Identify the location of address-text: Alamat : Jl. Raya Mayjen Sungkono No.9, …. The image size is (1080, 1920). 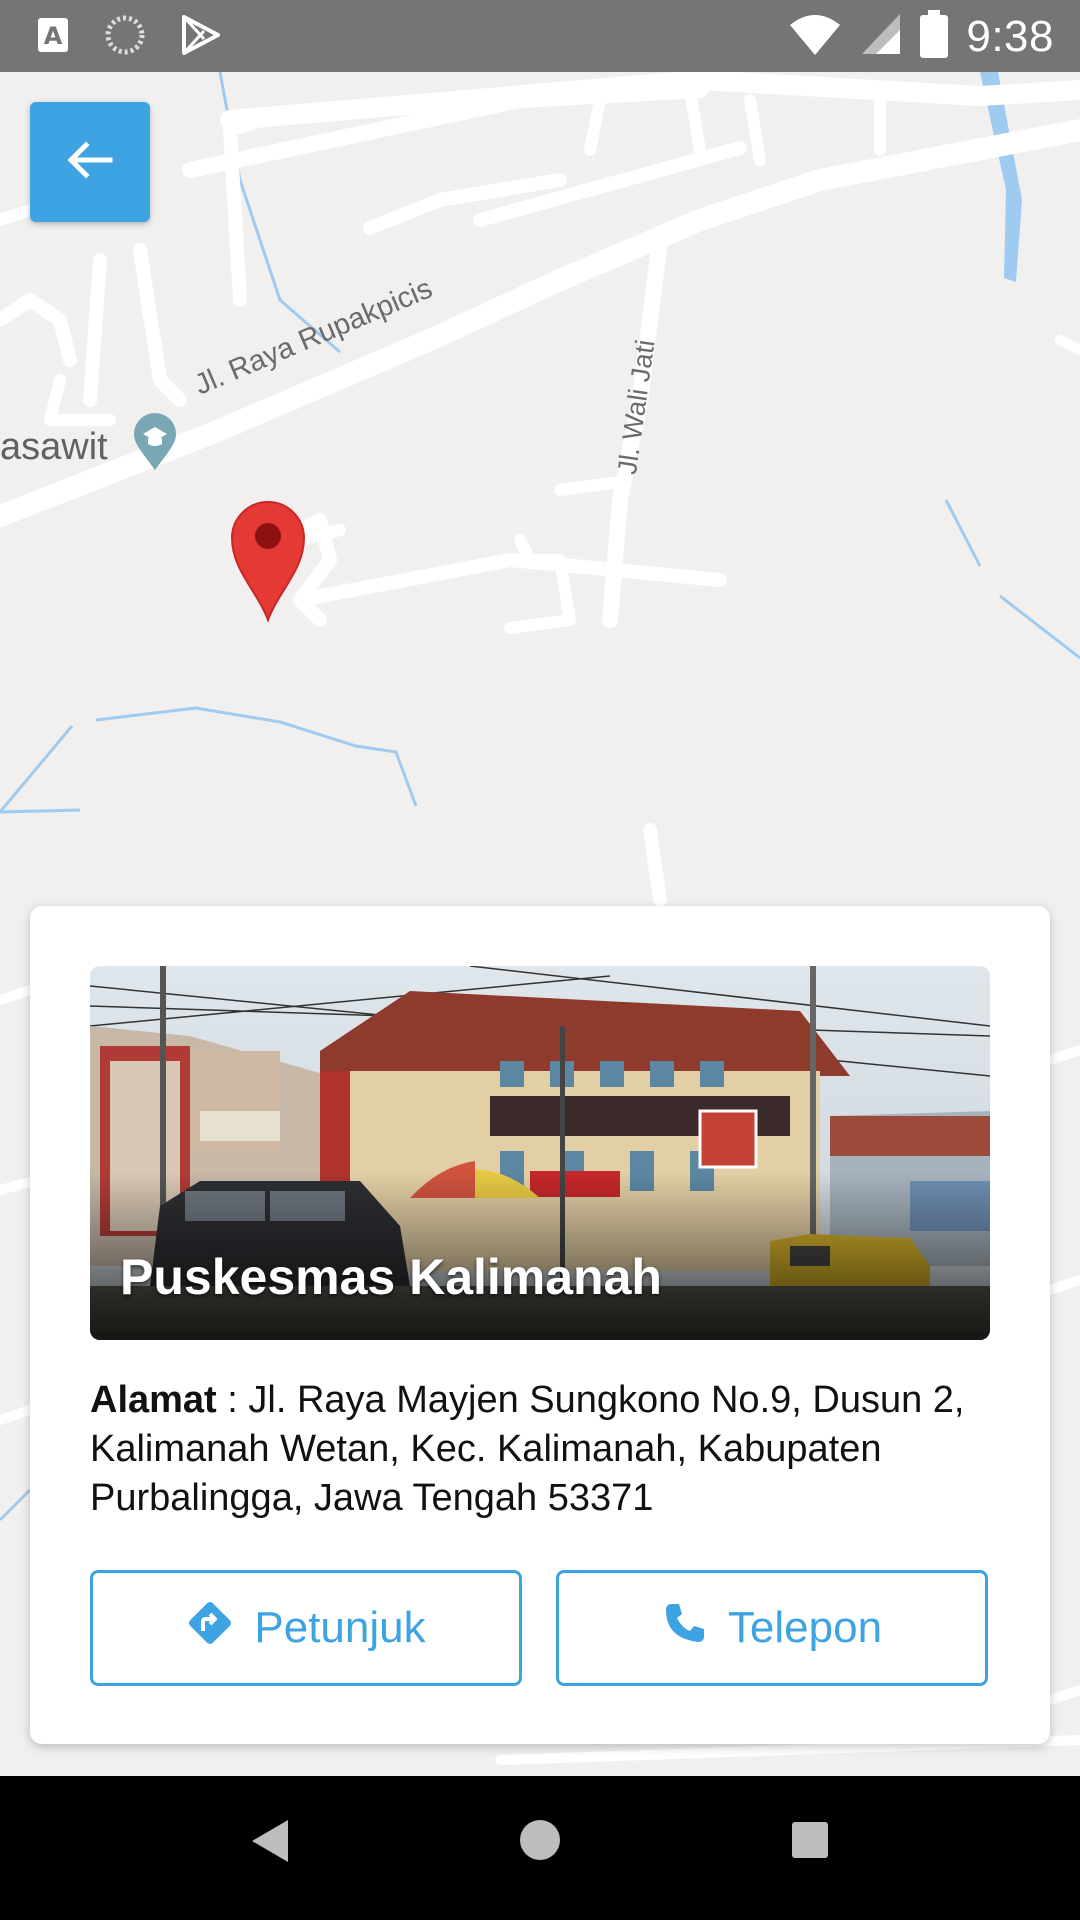
(550, 1449).